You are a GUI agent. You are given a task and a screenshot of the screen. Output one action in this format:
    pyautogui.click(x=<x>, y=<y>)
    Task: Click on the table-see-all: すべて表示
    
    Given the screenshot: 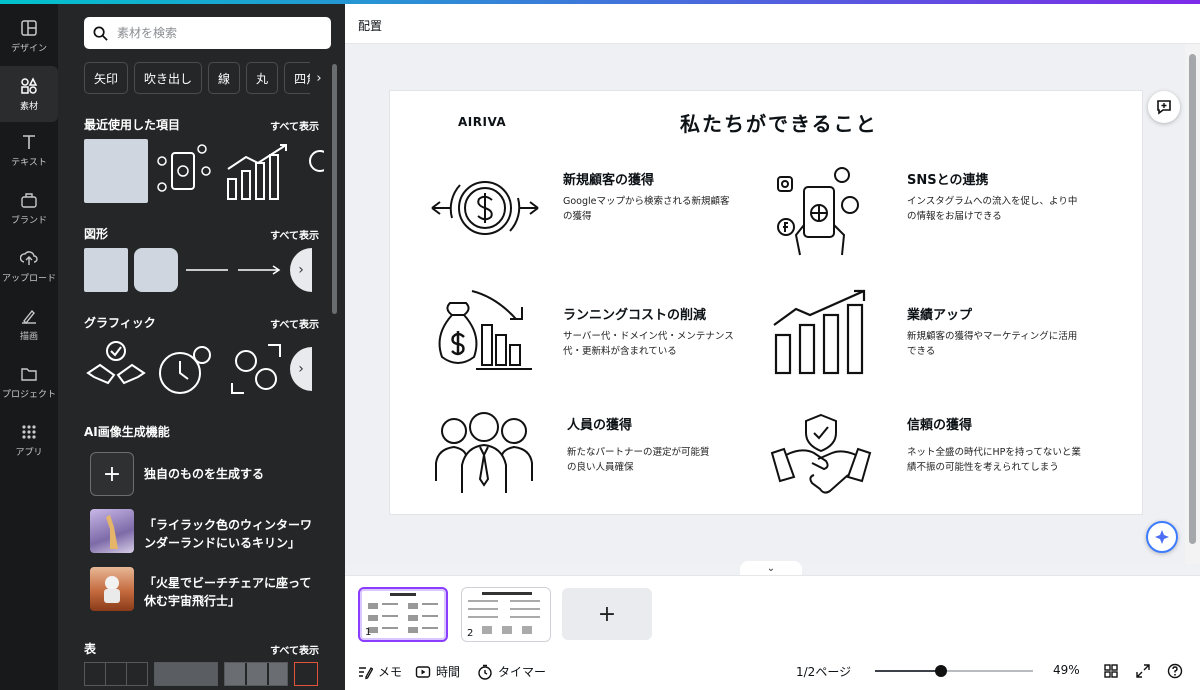 What is the action you would take?
    pyautogui.click(x=294, y=649)
    